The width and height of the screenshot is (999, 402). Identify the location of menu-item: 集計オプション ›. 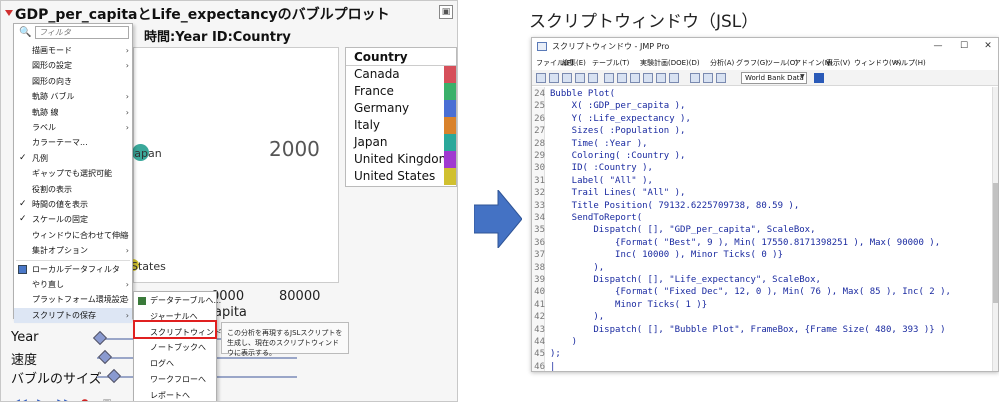
(73, 250).